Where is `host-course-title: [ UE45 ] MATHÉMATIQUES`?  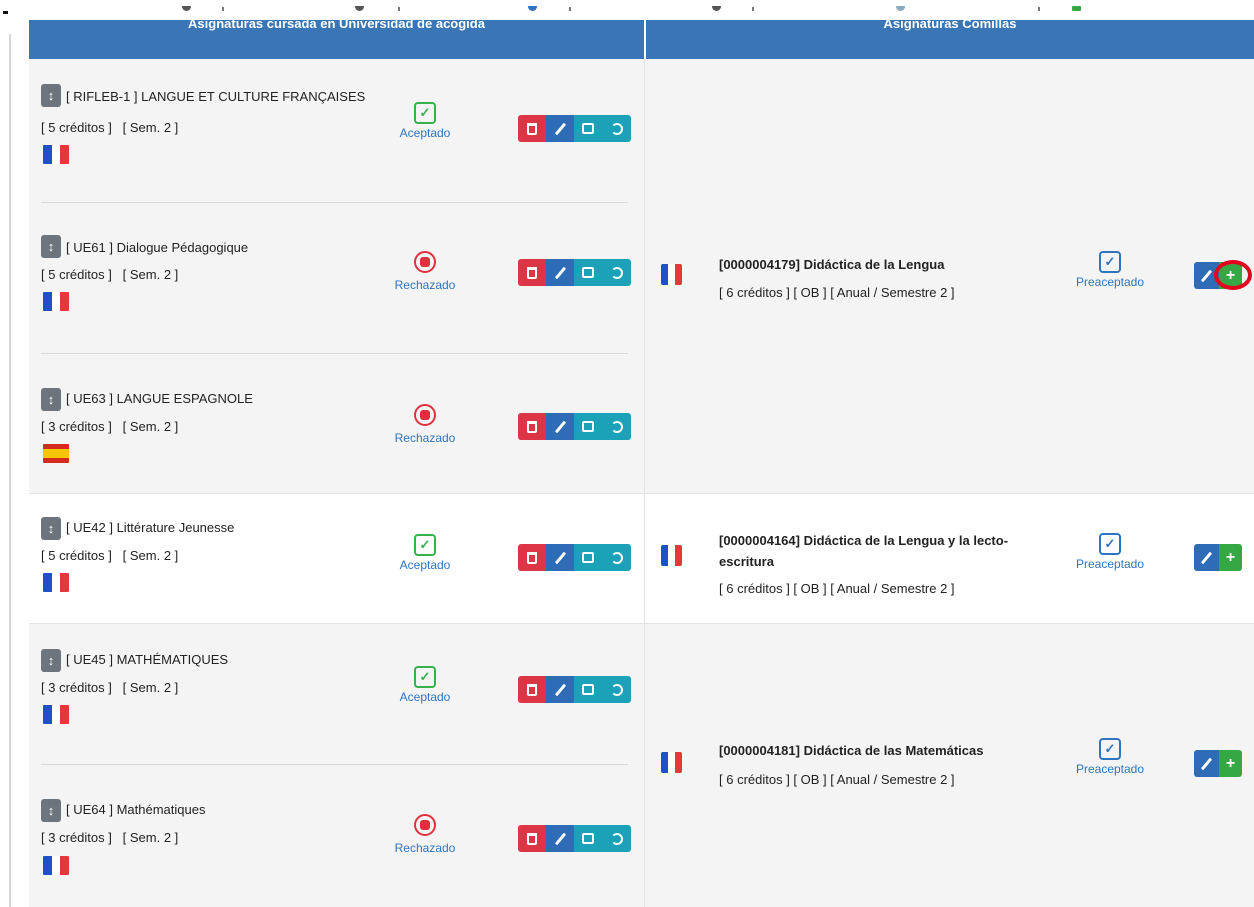
host-course-title: [ UE45 ] MATHÉMATIQUES is located at coordinates (147, 659).